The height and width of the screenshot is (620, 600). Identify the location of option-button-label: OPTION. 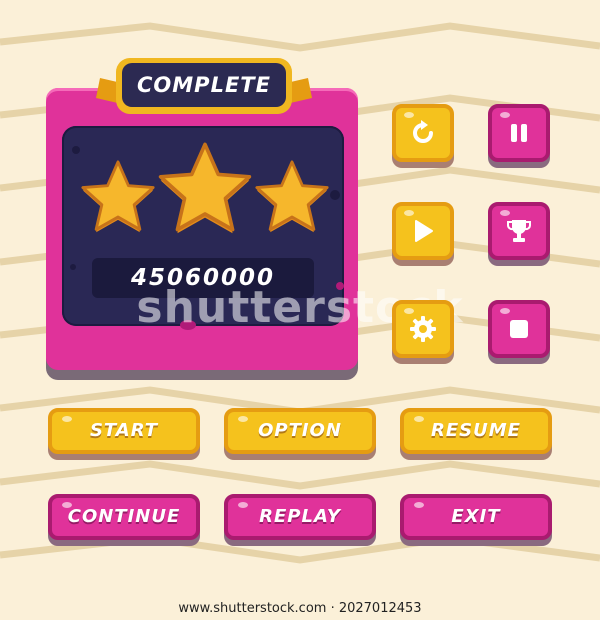
(300, 430).